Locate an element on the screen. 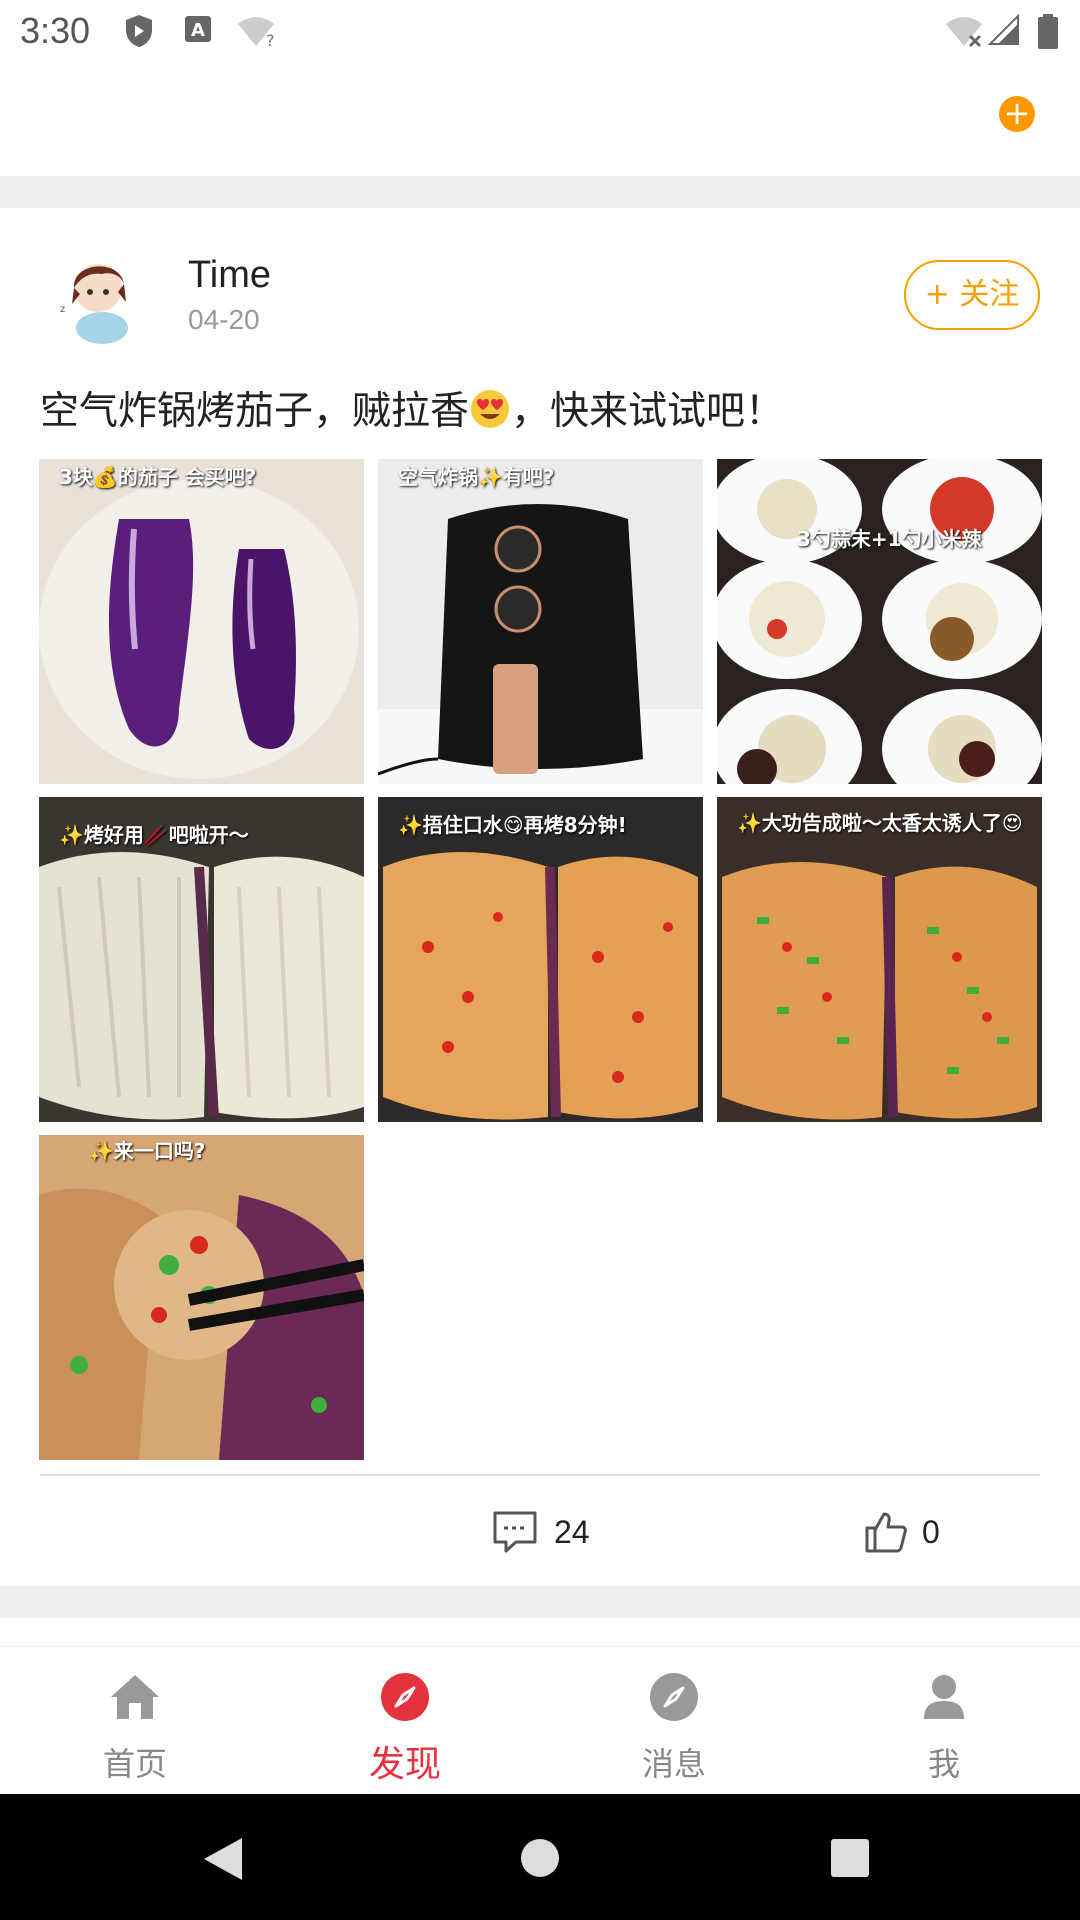 This screenshot has height=1920, width=1080. back-icon is located at coordinates (223, 1859).